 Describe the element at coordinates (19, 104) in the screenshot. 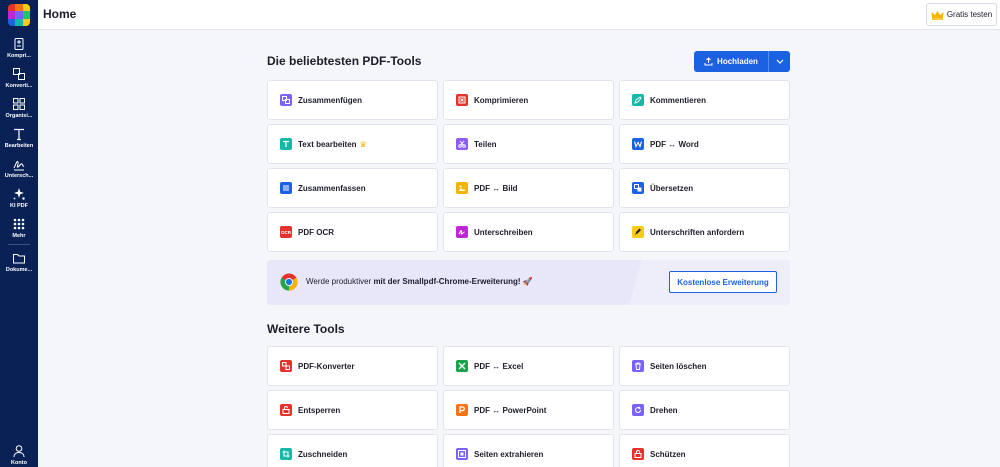

I see `organize-icon` at that location.